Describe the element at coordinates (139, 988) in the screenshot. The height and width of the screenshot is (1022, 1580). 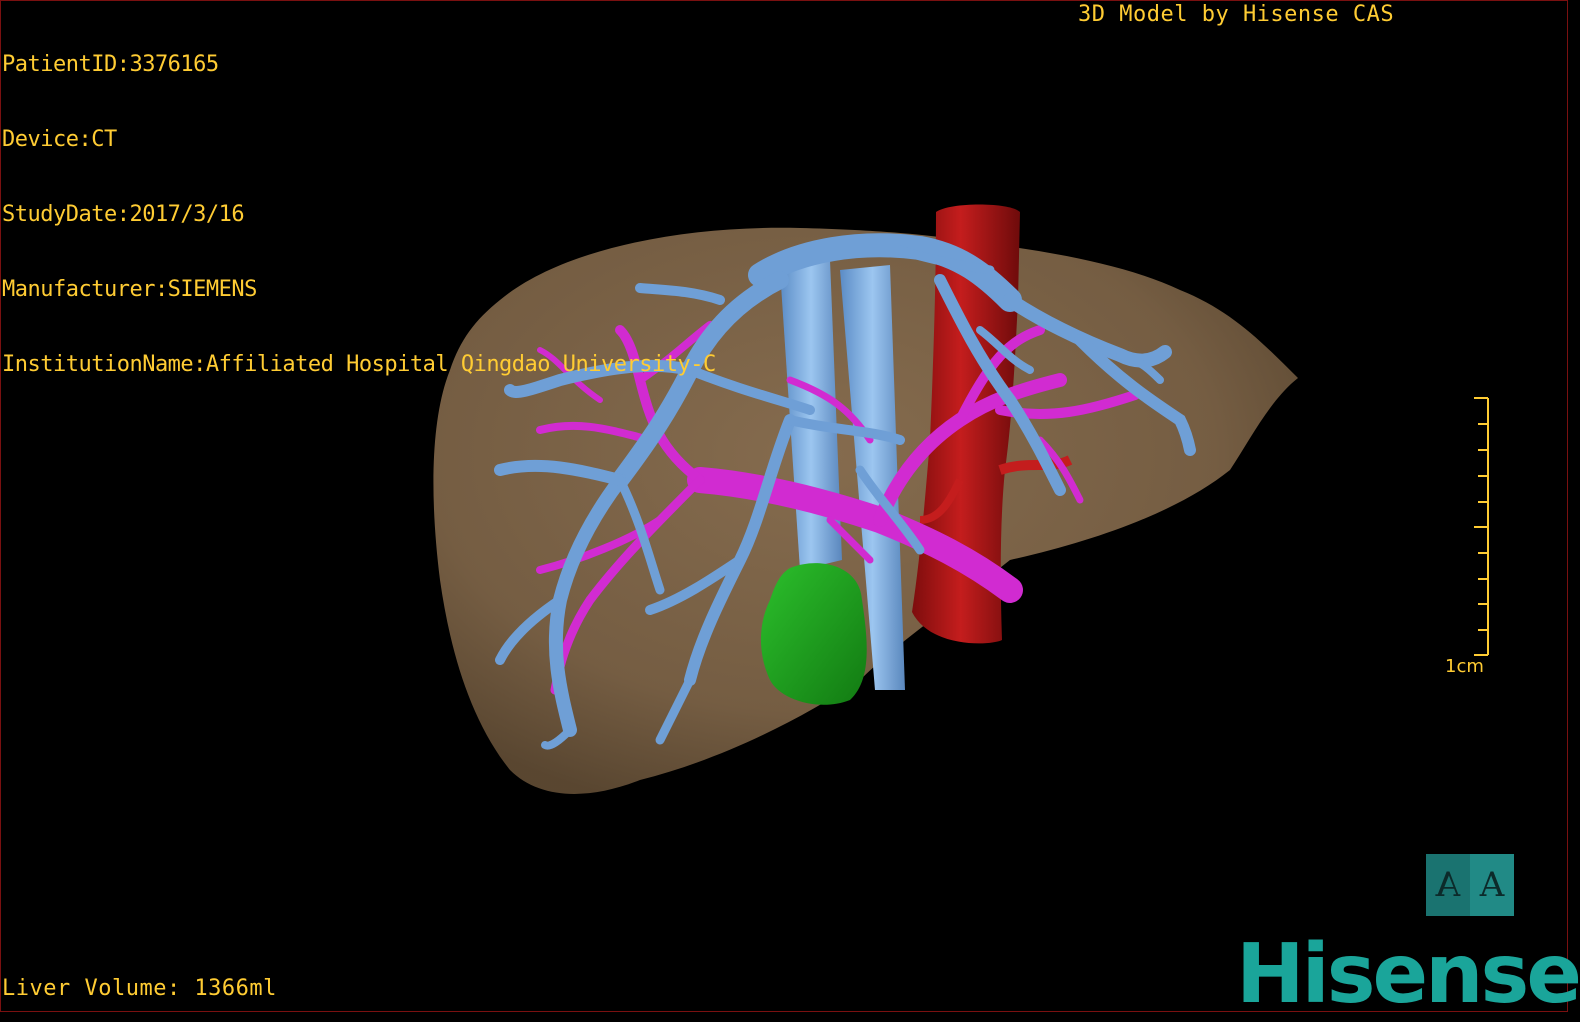
I see `liver-volume-text: Liver Volume: 1366ml` at that location.